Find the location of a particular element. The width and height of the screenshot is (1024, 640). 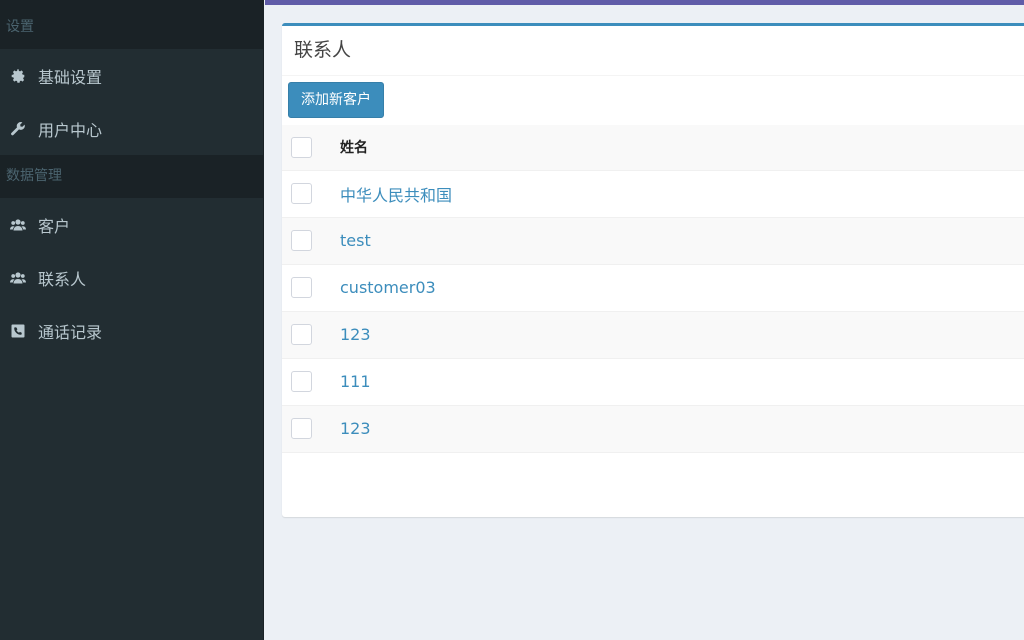

top-navbar-strip is located at coordinates (644, 2).